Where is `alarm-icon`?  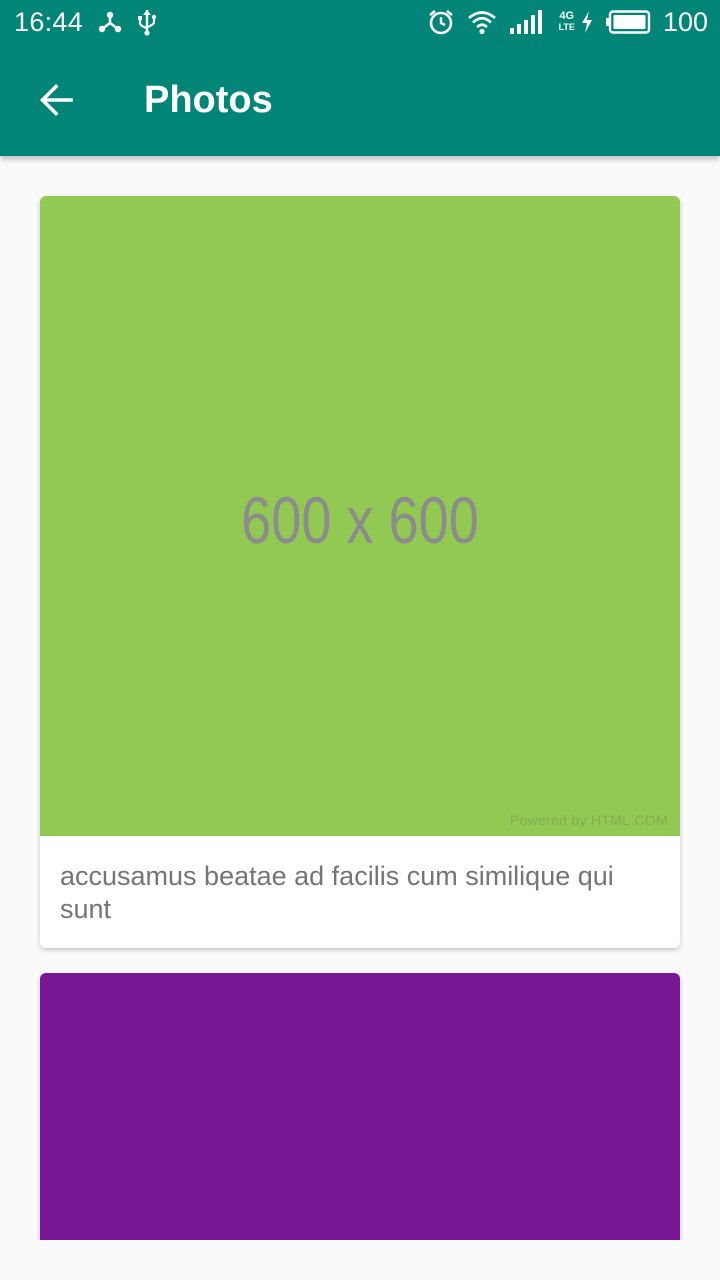 alarm-icon is located at coordinates (441, 22).